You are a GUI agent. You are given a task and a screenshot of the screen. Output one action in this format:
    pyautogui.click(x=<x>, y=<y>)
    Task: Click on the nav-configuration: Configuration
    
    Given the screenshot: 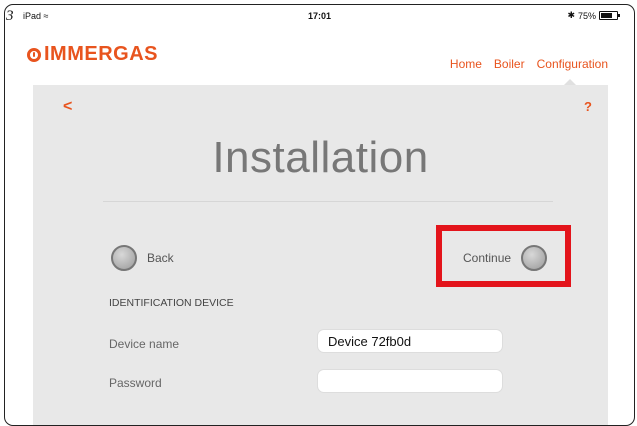 What is the action you would take?
    pyautogui.click(x=572, y=64)
    